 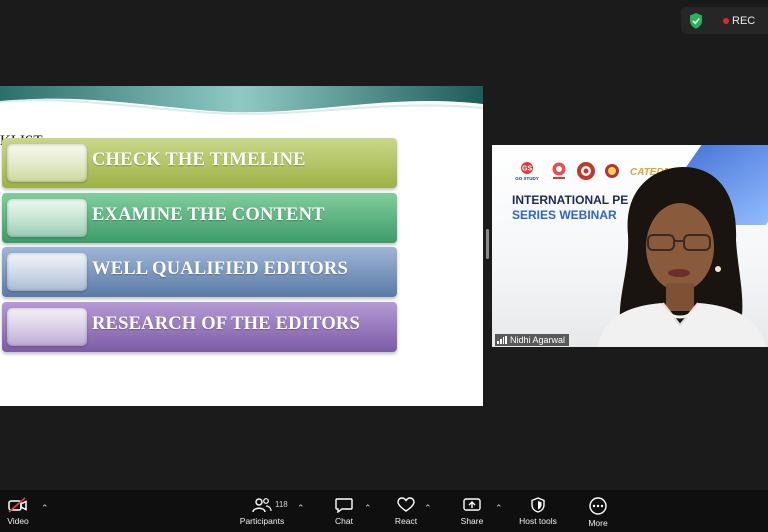 What do you see at coordinates (226, 324) in the screenshot?
I see `checklist-item-label: RESEARCH OF THE EDITORS` at bounding box center [226, 324].